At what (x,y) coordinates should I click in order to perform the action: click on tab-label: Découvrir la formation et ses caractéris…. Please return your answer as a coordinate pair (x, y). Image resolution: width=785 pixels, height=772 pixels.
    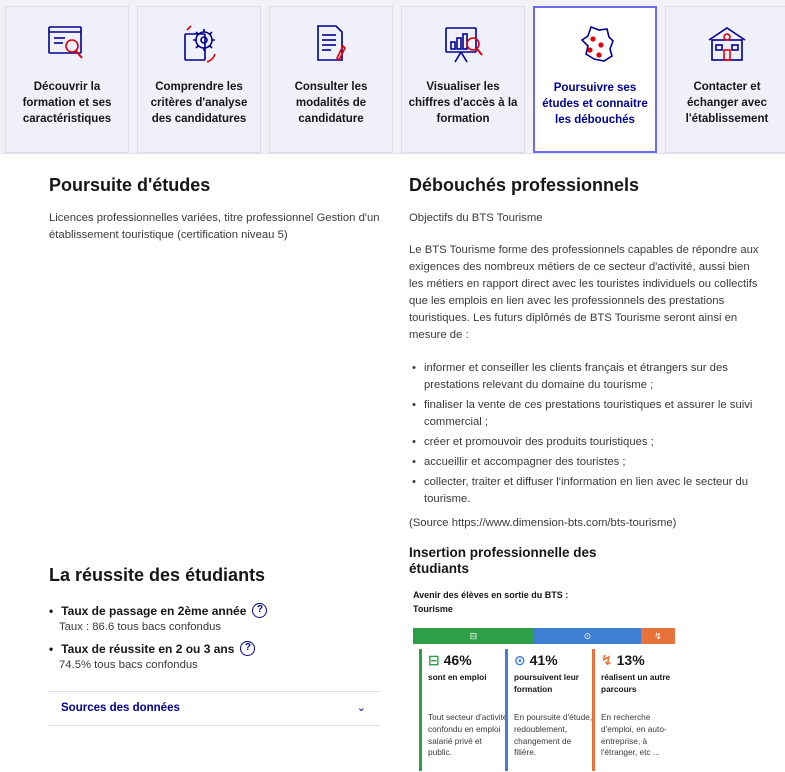
    Looking at the image, I should click on (67, 103).